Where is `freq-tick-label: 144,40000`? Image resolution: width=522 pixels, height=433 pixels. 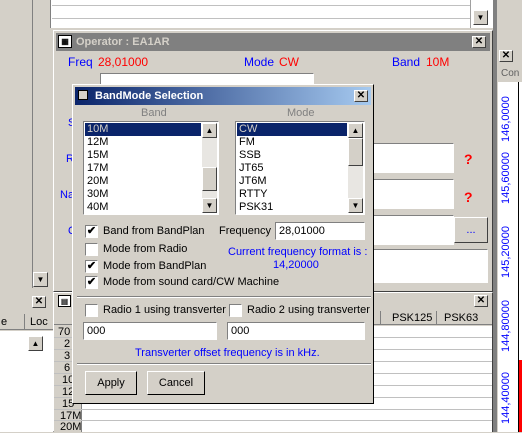
freq-tick-label: 144,40000 is located at coordinates (506, 398).